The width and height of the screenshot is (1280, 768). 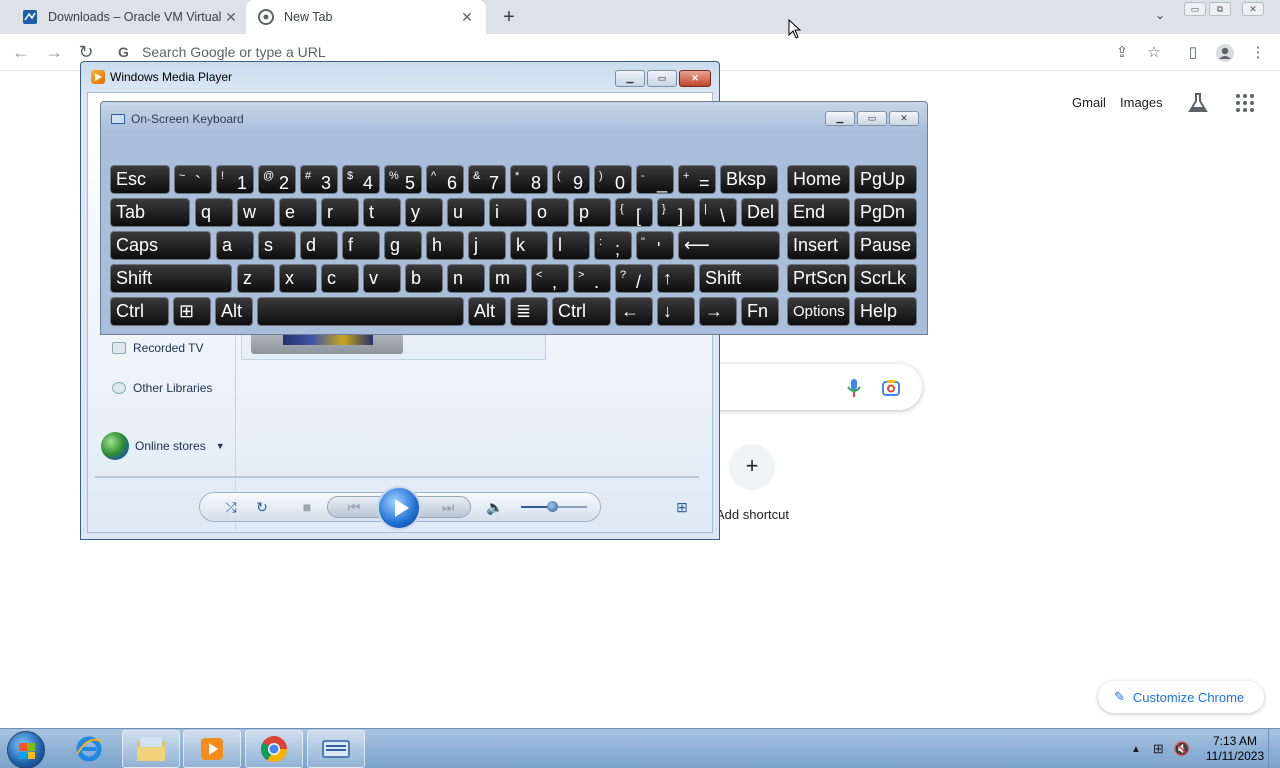 I want to click on google-apps-grid-icon, so click(x=1245, y=103).